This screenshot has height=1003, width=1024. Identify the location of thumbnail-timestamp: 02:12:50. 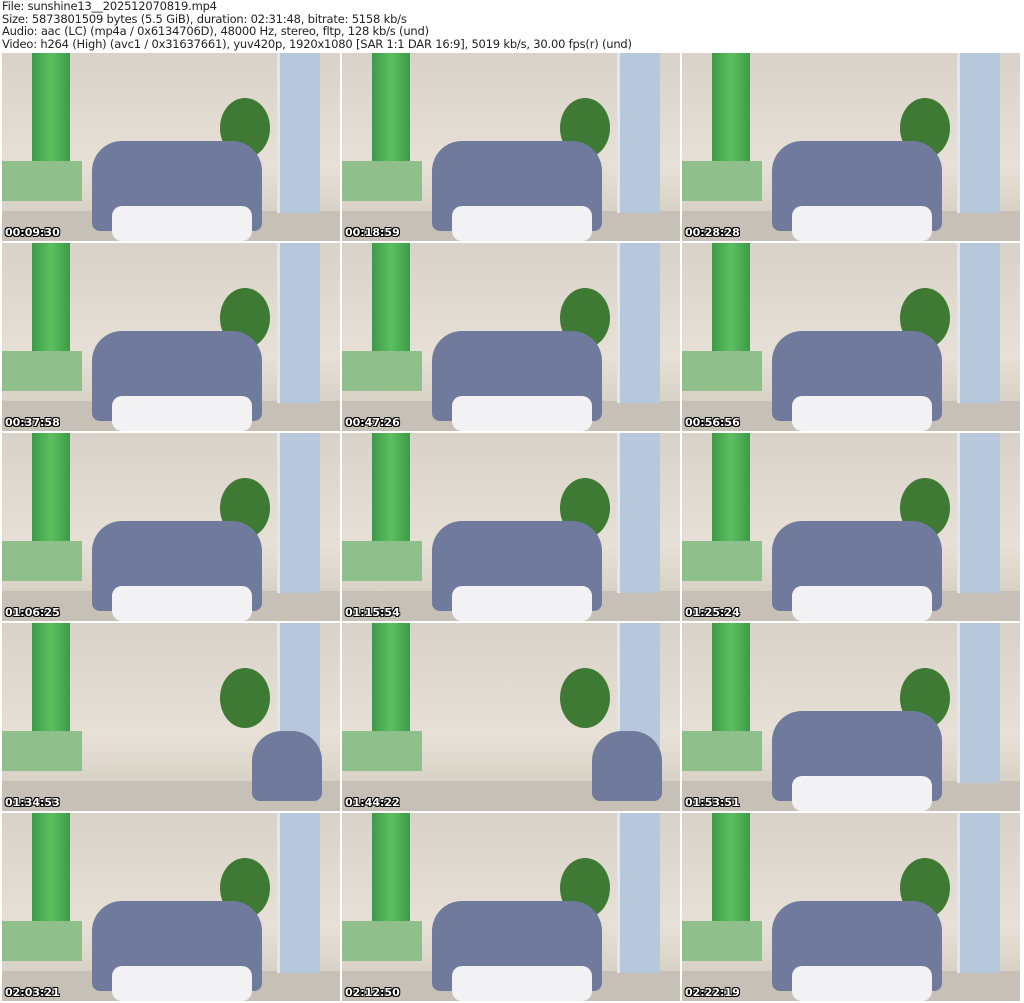
(372, 992).